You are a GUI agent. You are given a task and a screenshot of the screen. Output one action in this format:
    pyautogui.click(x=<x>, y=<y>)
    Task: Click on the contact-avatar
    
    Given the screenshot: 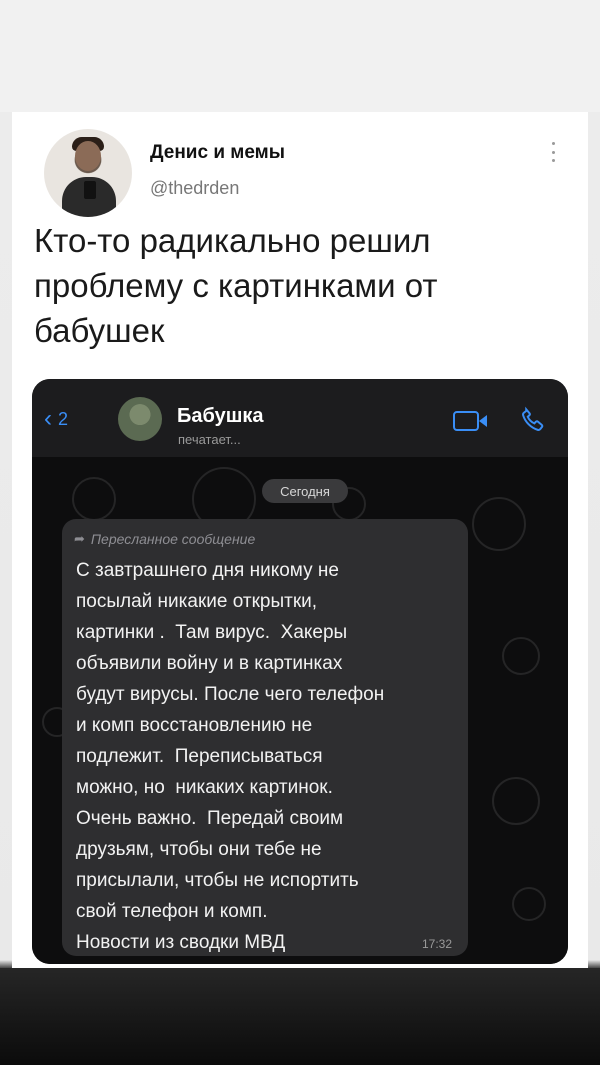 What is the action you would take?
    pyautogui.click(x=140, y=419)
    